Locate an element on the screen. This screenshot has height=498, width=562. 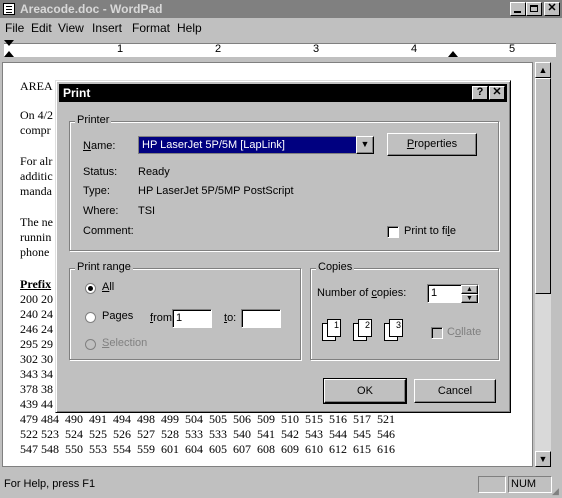
document-line: additic is located at coordinates (36, 176).